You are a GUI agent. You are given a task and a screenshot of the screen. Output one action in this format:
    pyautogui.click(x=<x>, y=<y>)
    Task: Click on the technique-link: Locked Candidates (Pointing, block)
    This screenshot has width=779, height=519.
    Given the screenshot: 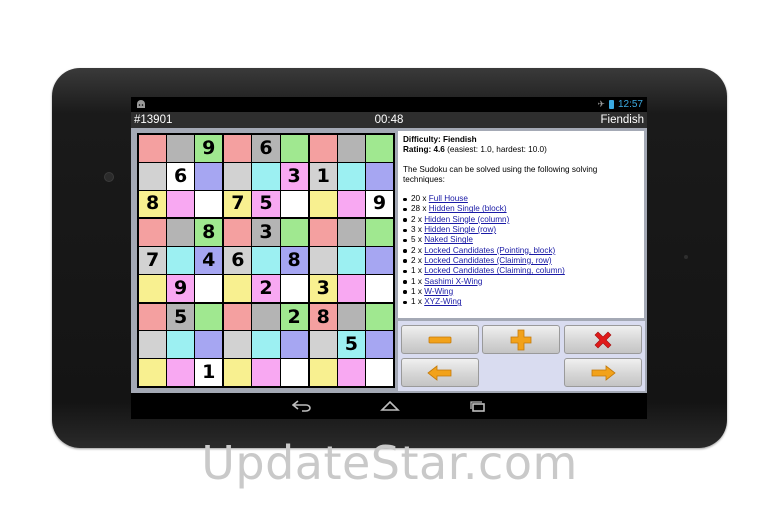 What is the action you would take?
    pyautogui.click(x=489, y=250)
    